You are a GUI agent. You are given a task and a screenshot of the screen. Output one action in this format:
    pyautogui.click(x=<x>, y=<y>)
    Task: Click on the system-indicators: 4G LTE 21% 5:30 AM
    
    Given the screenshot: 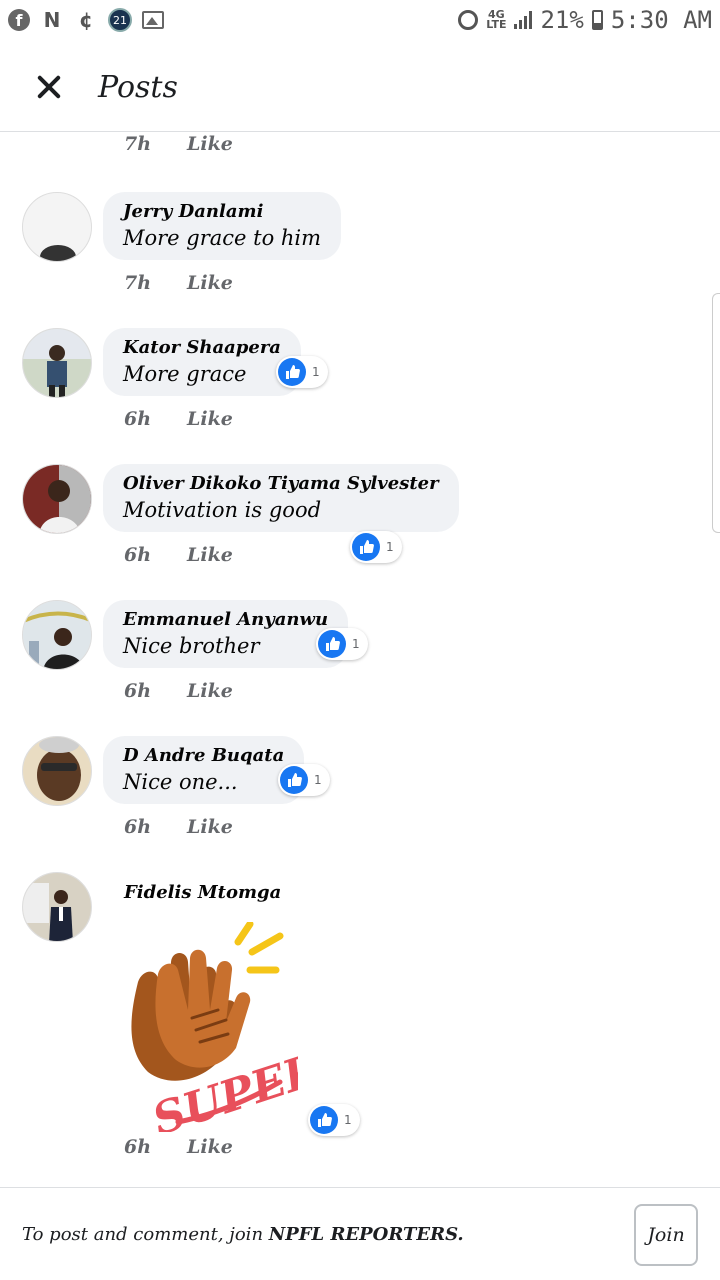 What is the action you would take?
    pyautogui.click(x=585, y=20)
    